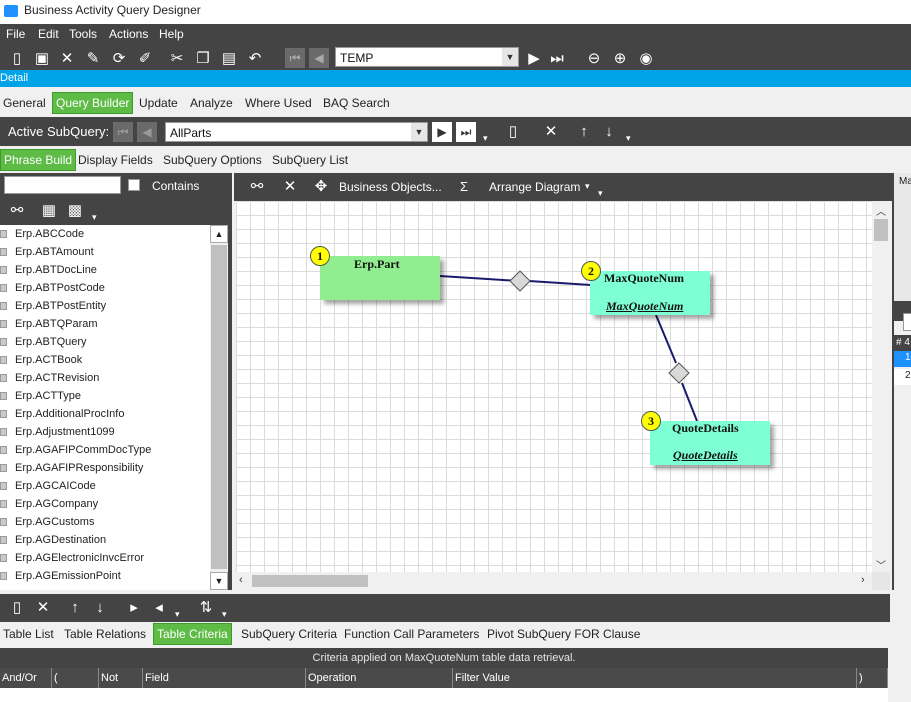 Image resolution: width=911 pixels, height=702 pixels. Describe the element at coordinates (171, 34) in the screenshot. I see `menu-help: Help` at that location.